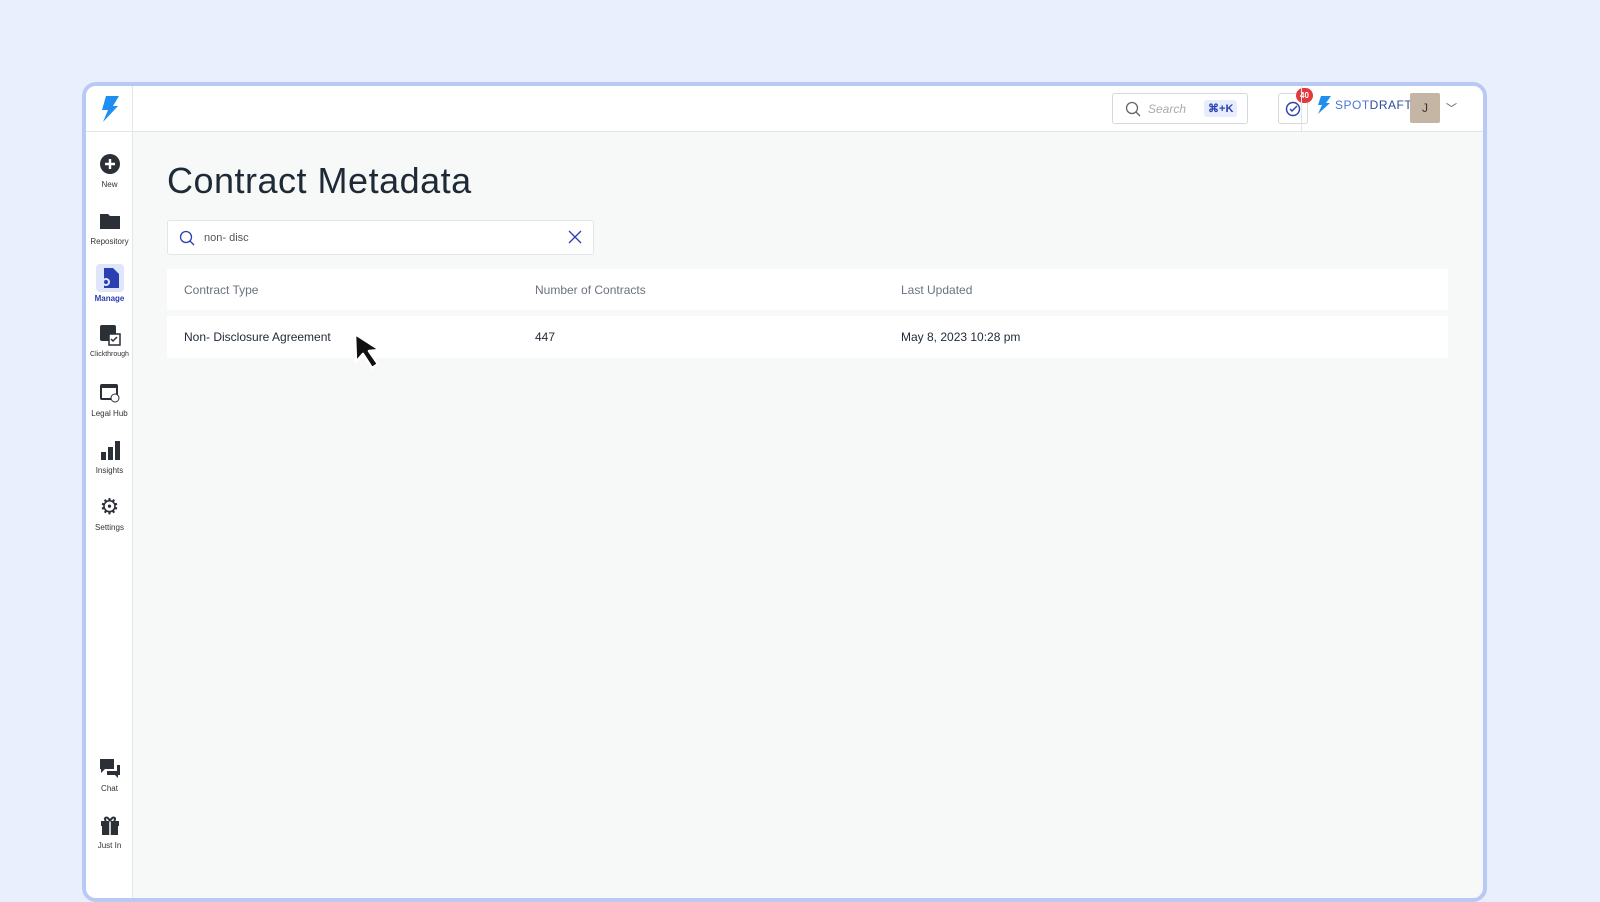 The width and height of the screenshot is (1600, 902). I want to click on contract-type-cell: Non- Disclosure Agreement, so click(351, 337).